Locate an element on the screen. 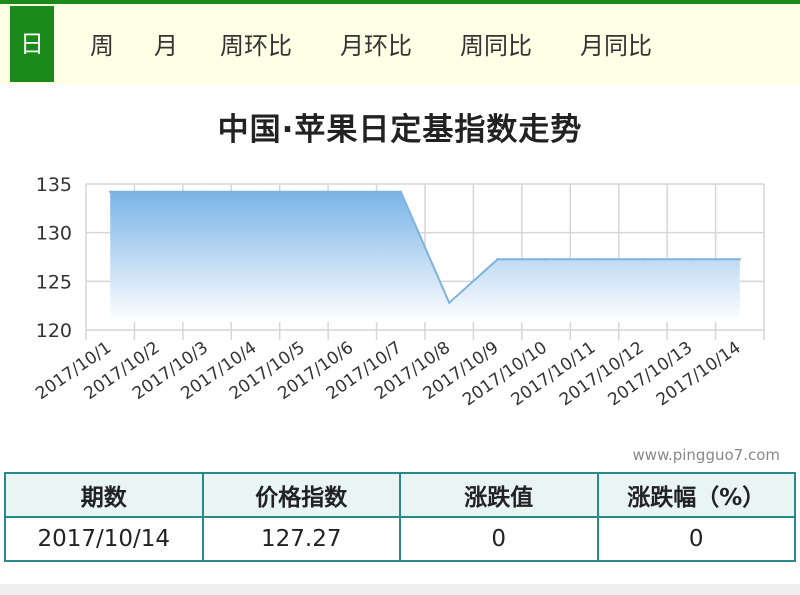 The image size is (800, 595). header-change-percent: 涨跌幅（%） is located at coordinates (696, 495).